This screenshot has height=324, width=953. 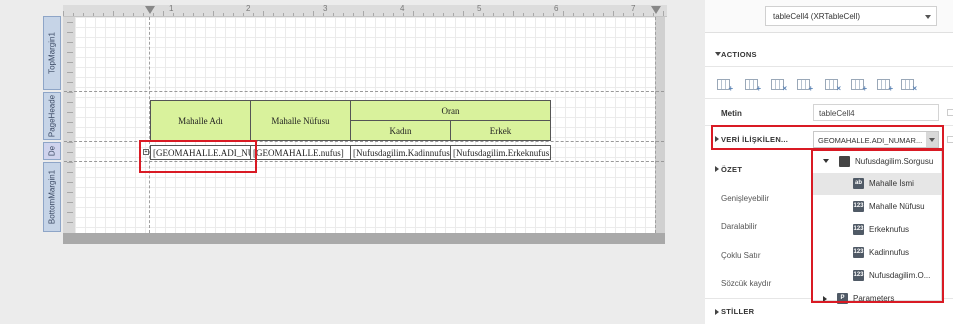 What do you see at coordinates (364, 141) in the screenshot?
I see `band-separator-page` at bounding box center [364, 141].